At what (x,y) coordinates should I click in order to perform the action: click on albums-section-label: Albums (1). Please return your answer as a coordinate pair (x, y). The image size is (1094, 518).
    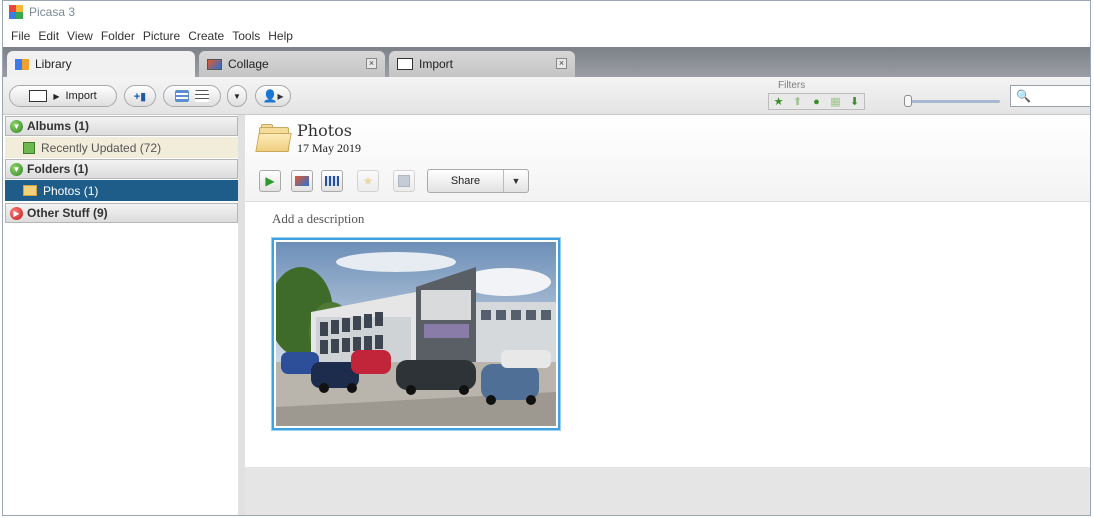
    Looking at the image, I should click on (58, 126).